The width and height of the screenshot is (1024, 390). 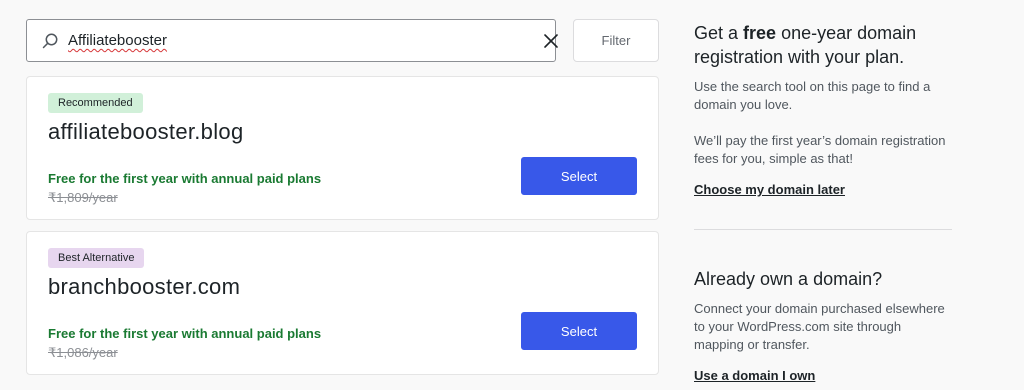 I want to click on domain-name: branchbooster.com, so click(x=144, y=286).